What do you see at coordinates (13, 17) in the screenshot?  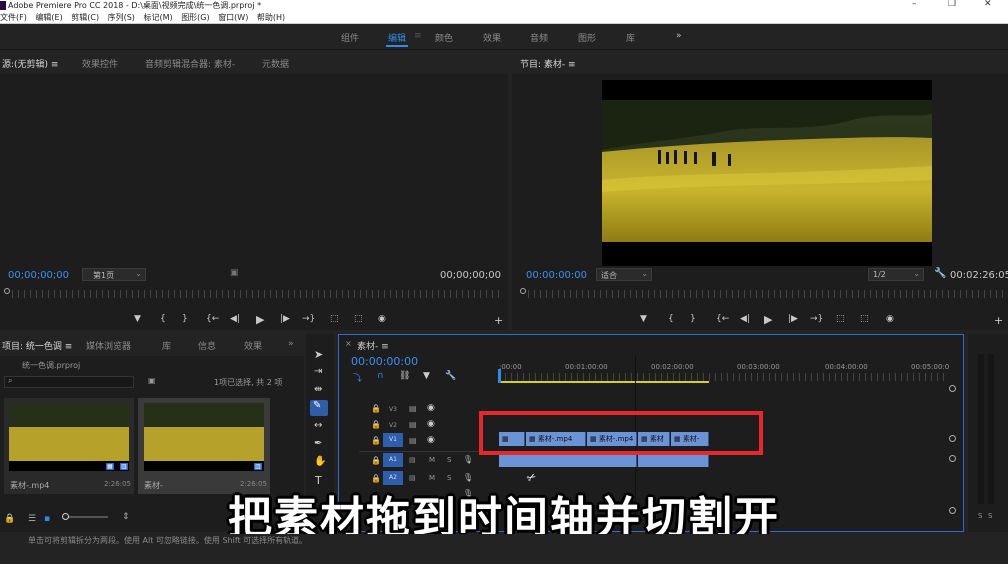 I see `menu-file: 文件(F)` at bounding box center [13, 17].